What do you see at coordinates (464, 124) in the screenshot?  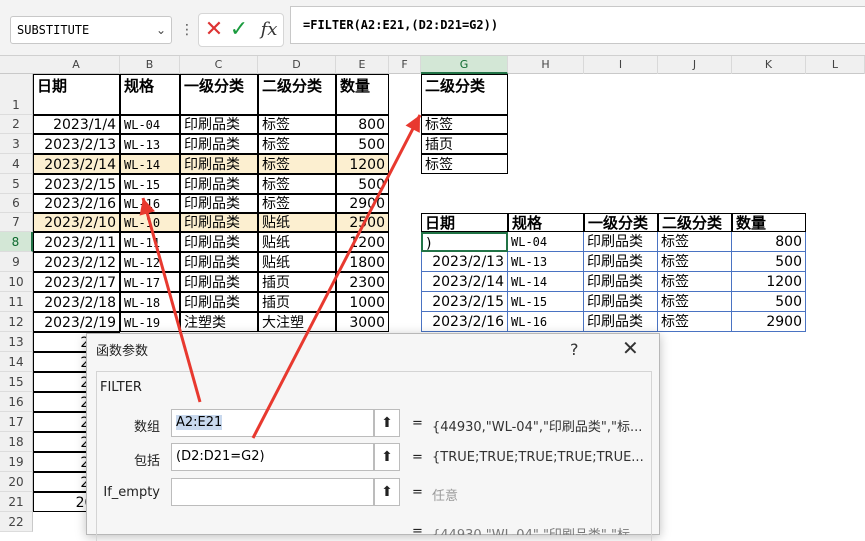 I see `criteria-cell: 标签` at bounding box center [464, 124].